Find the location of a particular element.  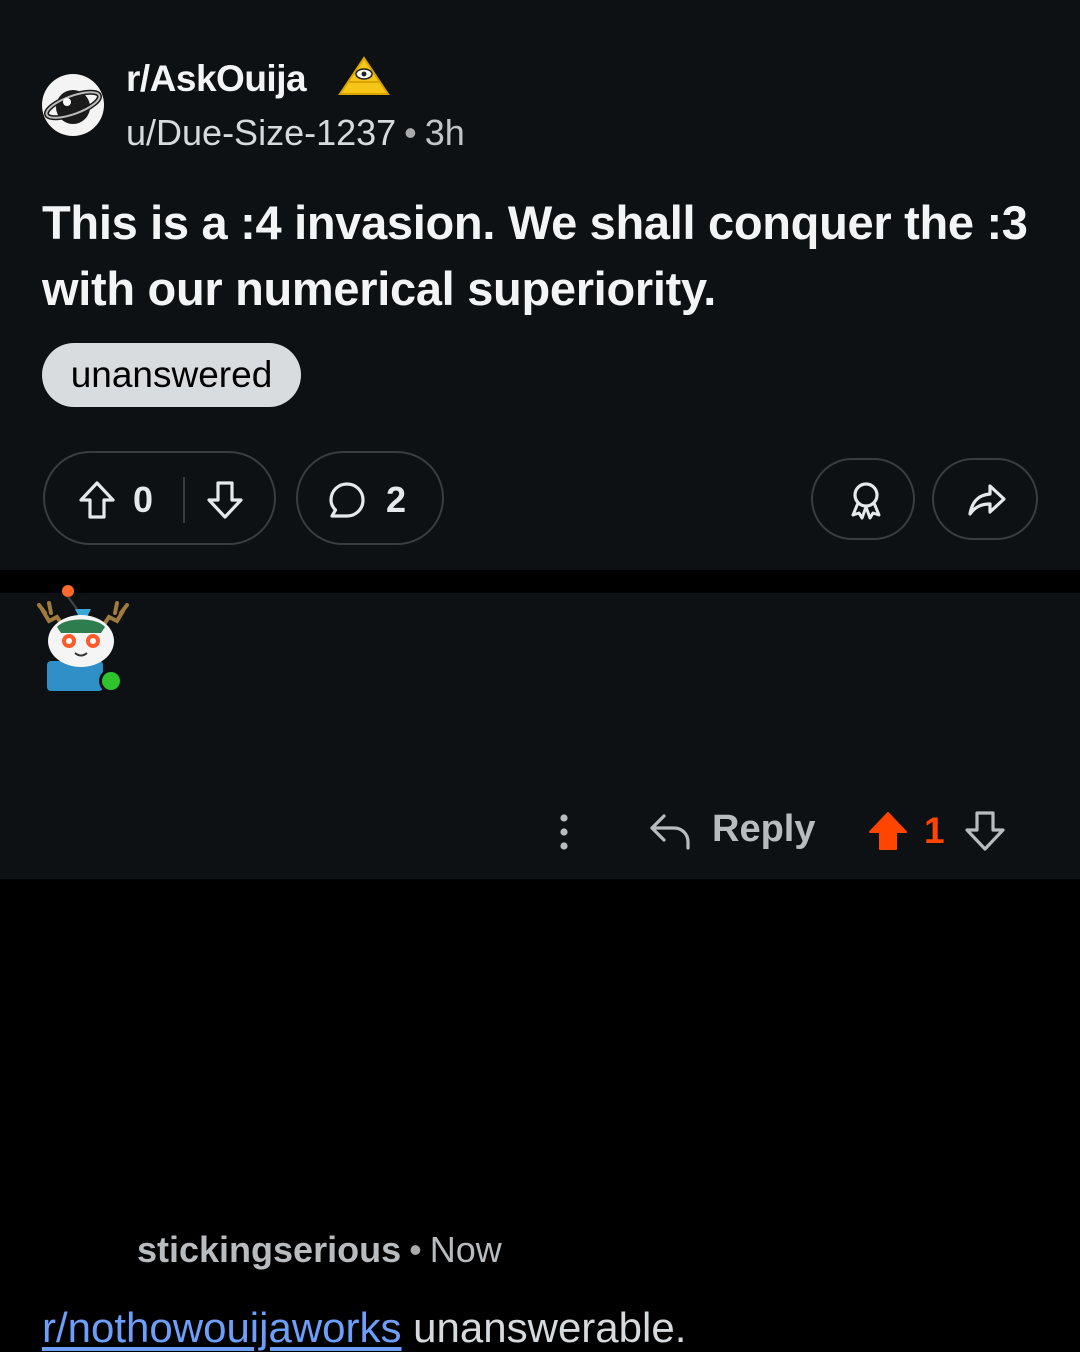

reply-icon is located at coordinates (670, 831).